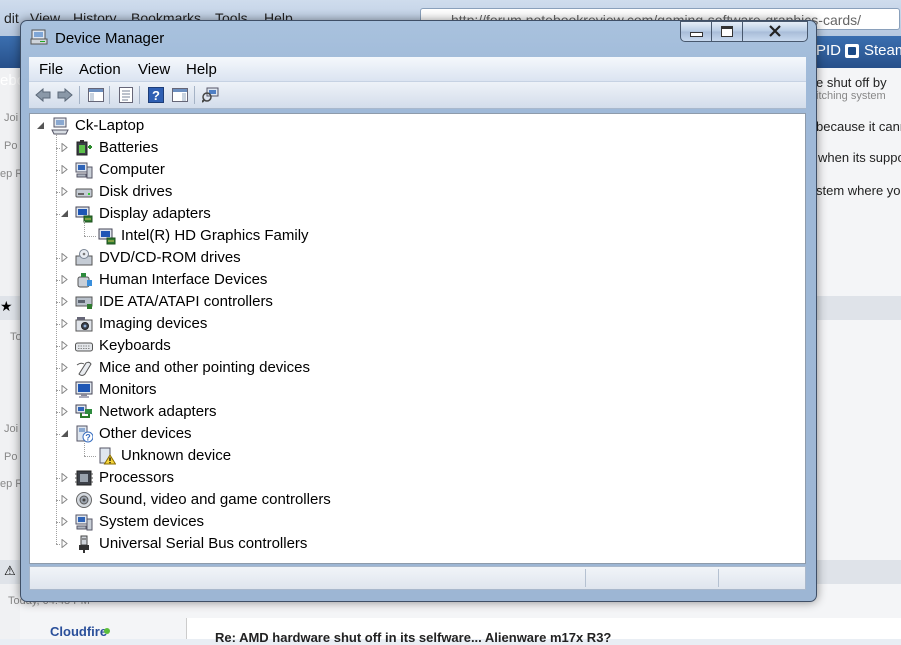 The image size is (901, 645). What do you see at coordinates (60, 126) in the screenshot?
I see `root-computer-icon` at bounding box center [60, 126].